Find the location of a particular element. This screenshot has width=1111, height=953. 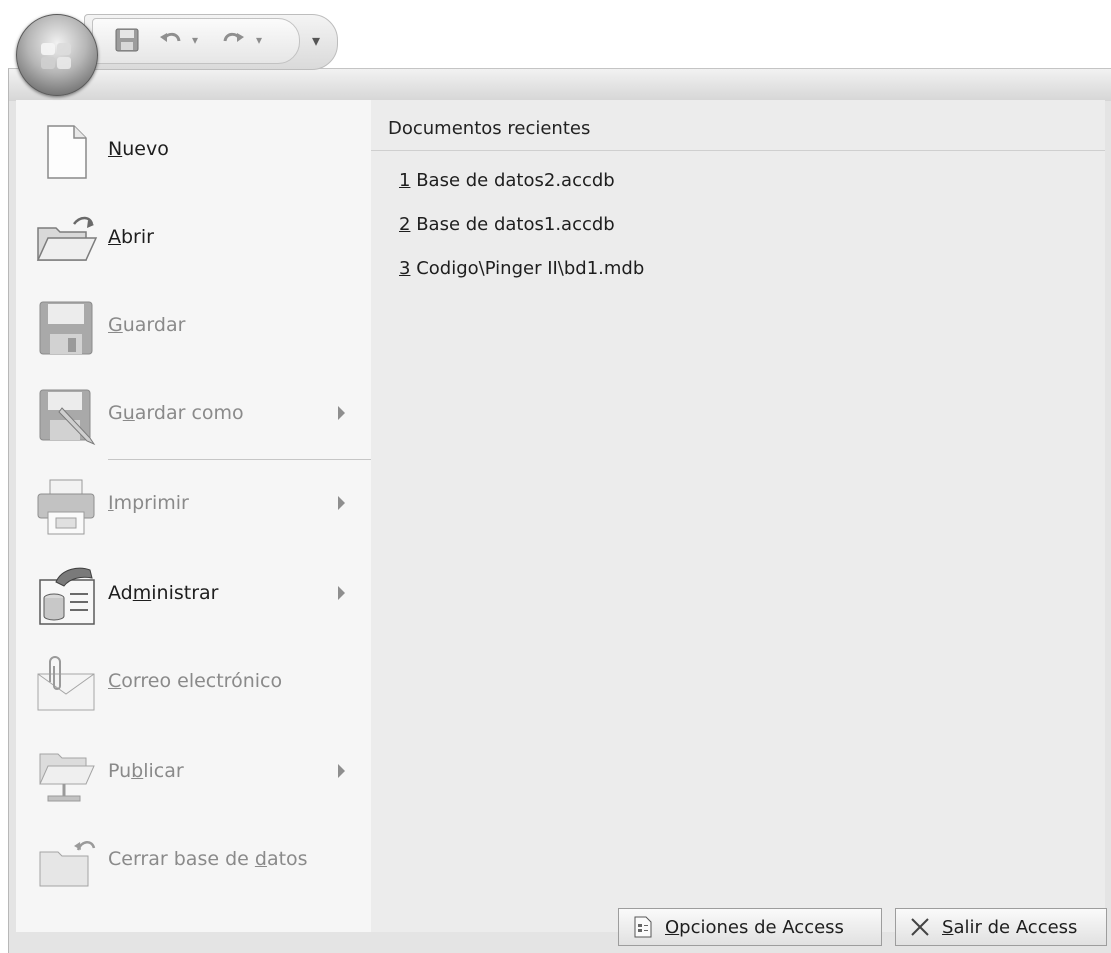

exit-access-label: Salir de Access is located at coordinates (1010, 927).